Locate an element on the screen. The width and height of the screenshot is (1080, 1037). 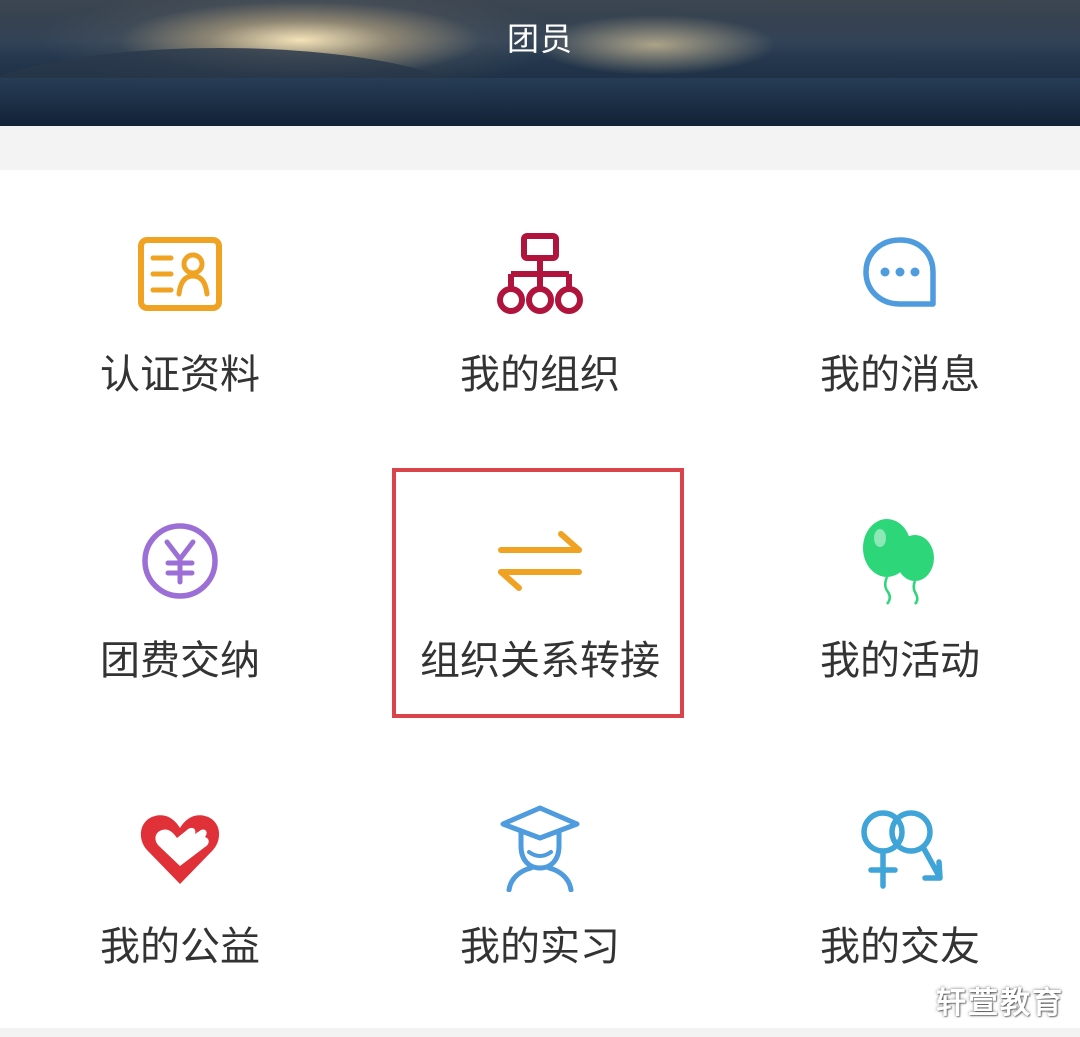
bottom-divider is located at coordinates (540, 1032).